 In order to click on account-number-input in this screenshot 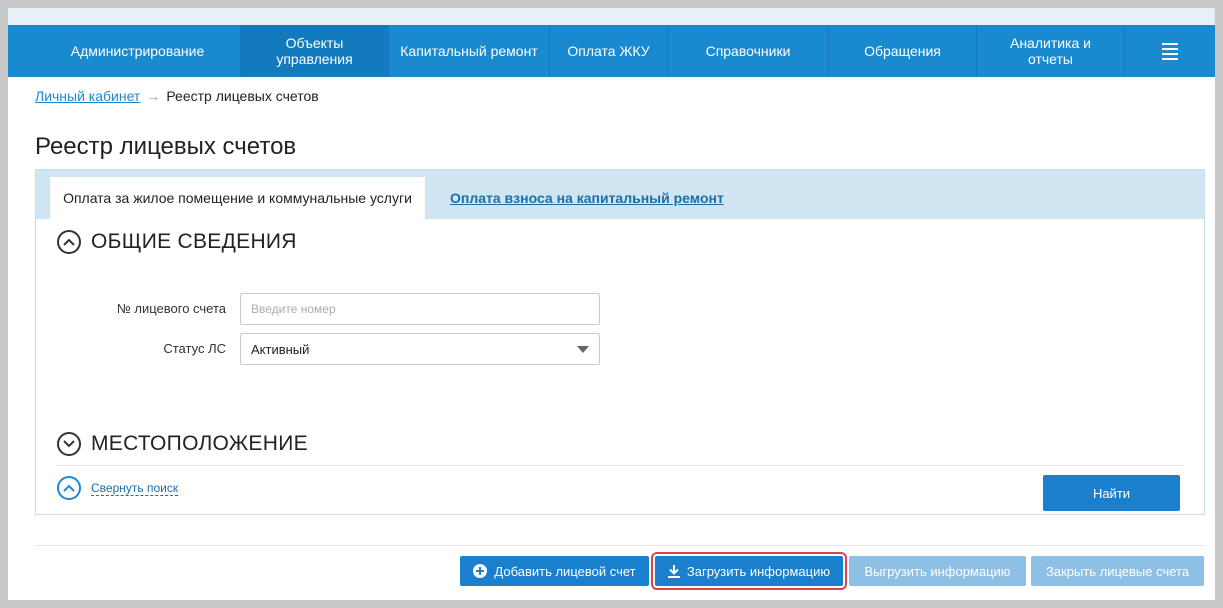, I will do `click(420, 309)`.